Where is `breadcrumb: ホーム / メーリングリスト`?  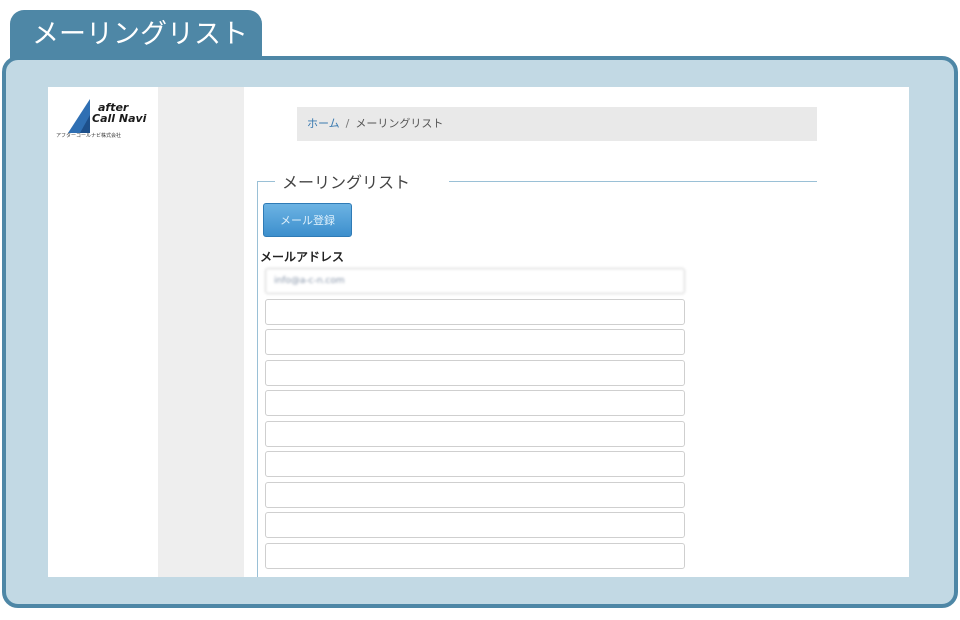 breadcrumb: ホーム / メーリングリスト is located at coordinates (557, 124).